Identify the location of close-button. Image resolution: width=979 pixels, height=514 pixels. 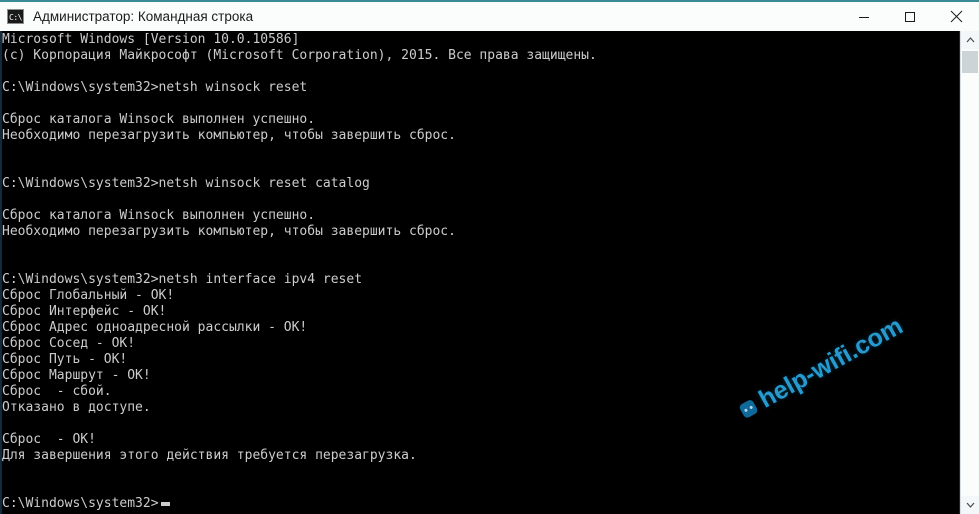
(956, 16).